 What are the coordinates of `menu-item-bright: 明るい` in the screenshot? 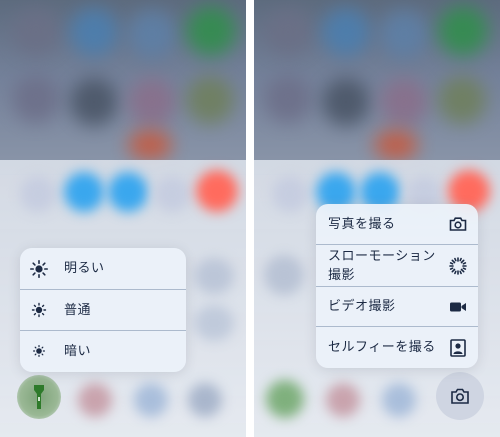 It's located at (103, 268).